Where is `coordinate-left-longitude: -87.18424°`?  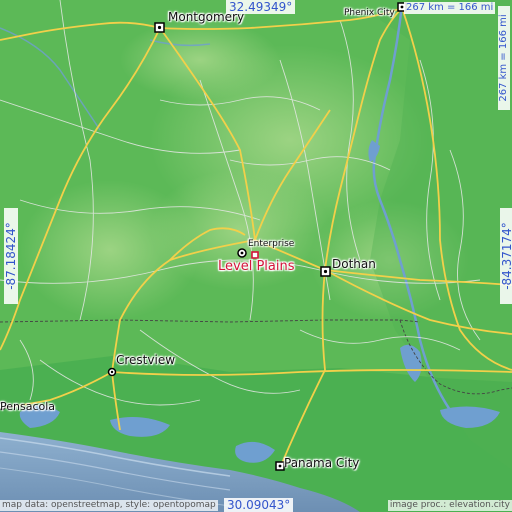 coordinate-left-longitude: -87.18424° is located at coordinates (11, 256).